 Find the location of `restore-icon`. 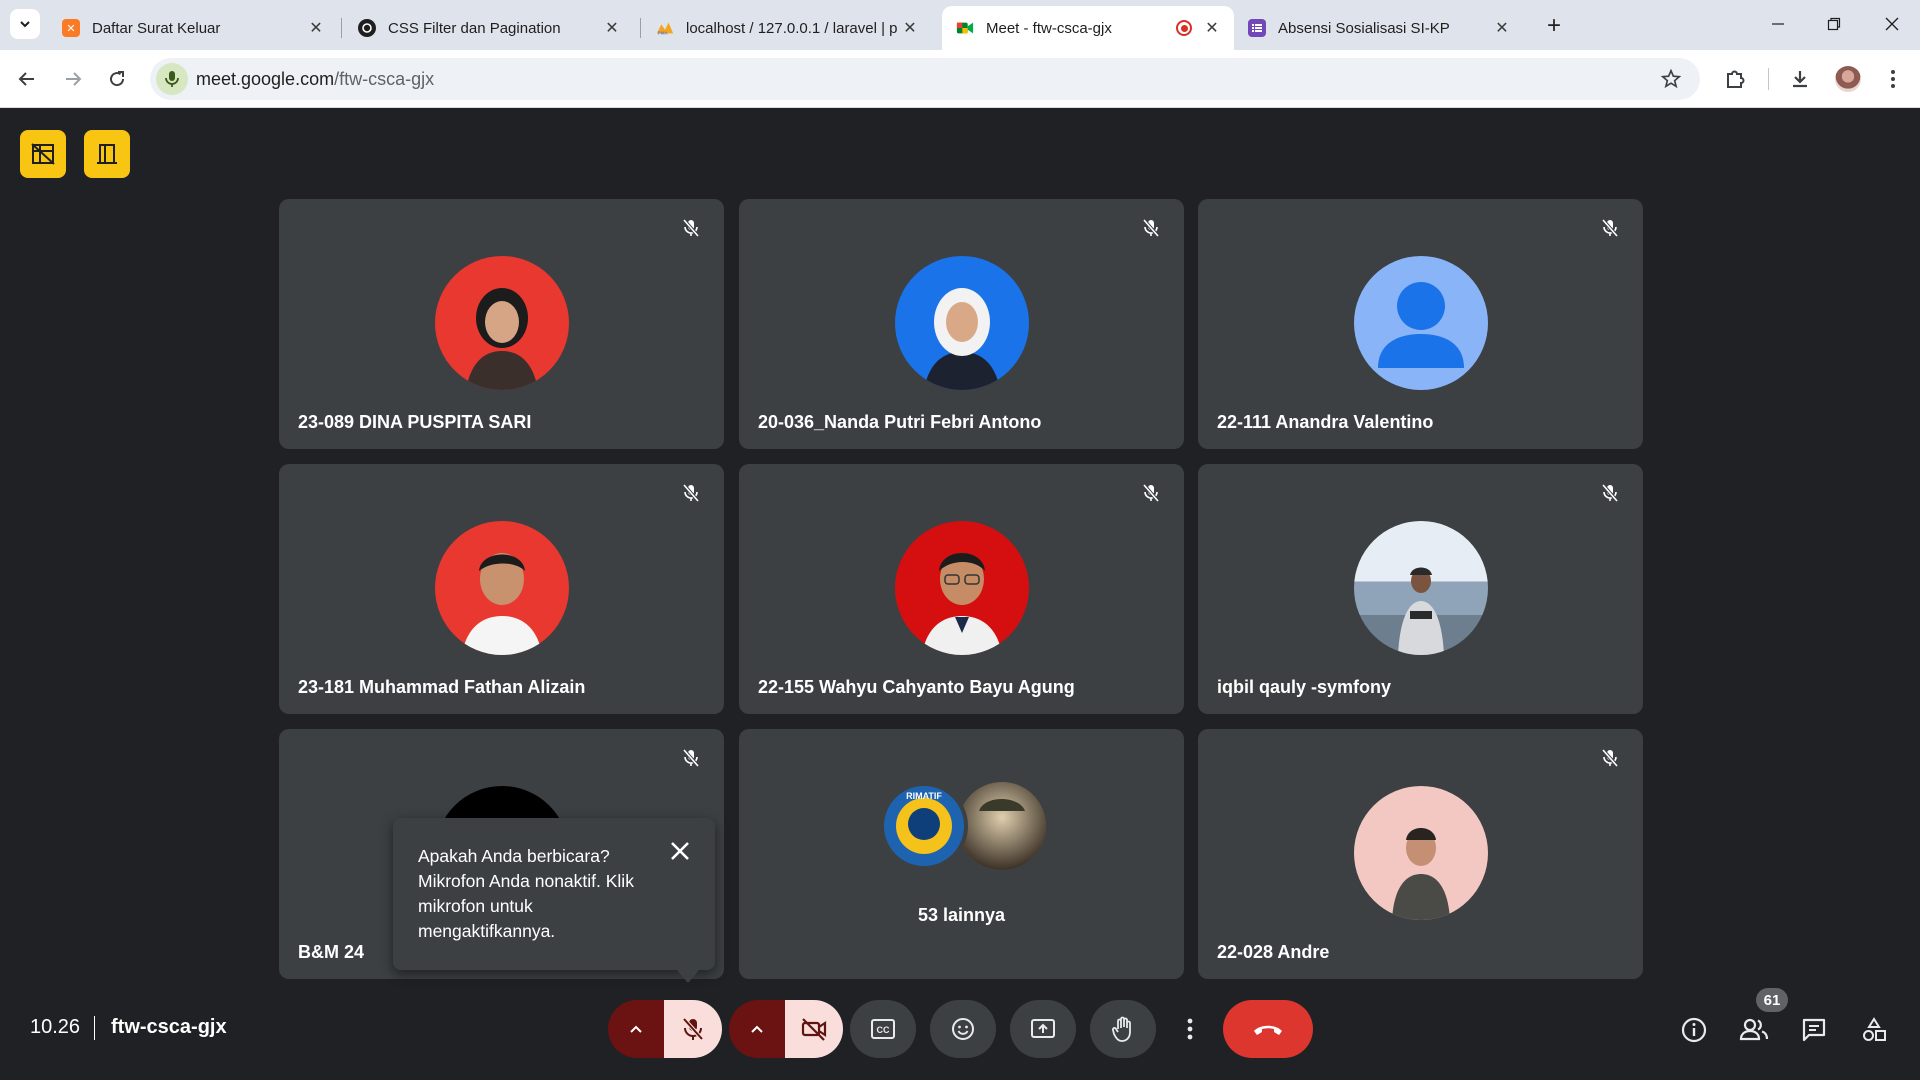

restore-icon is located at coordinates (1834, 24).